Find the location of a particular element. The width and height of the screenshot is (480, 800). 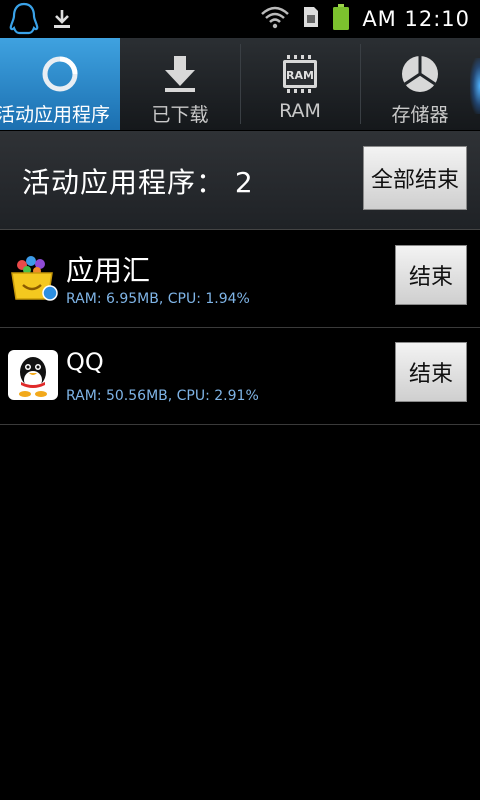

battery-icon is located at coordinates (341, 19).